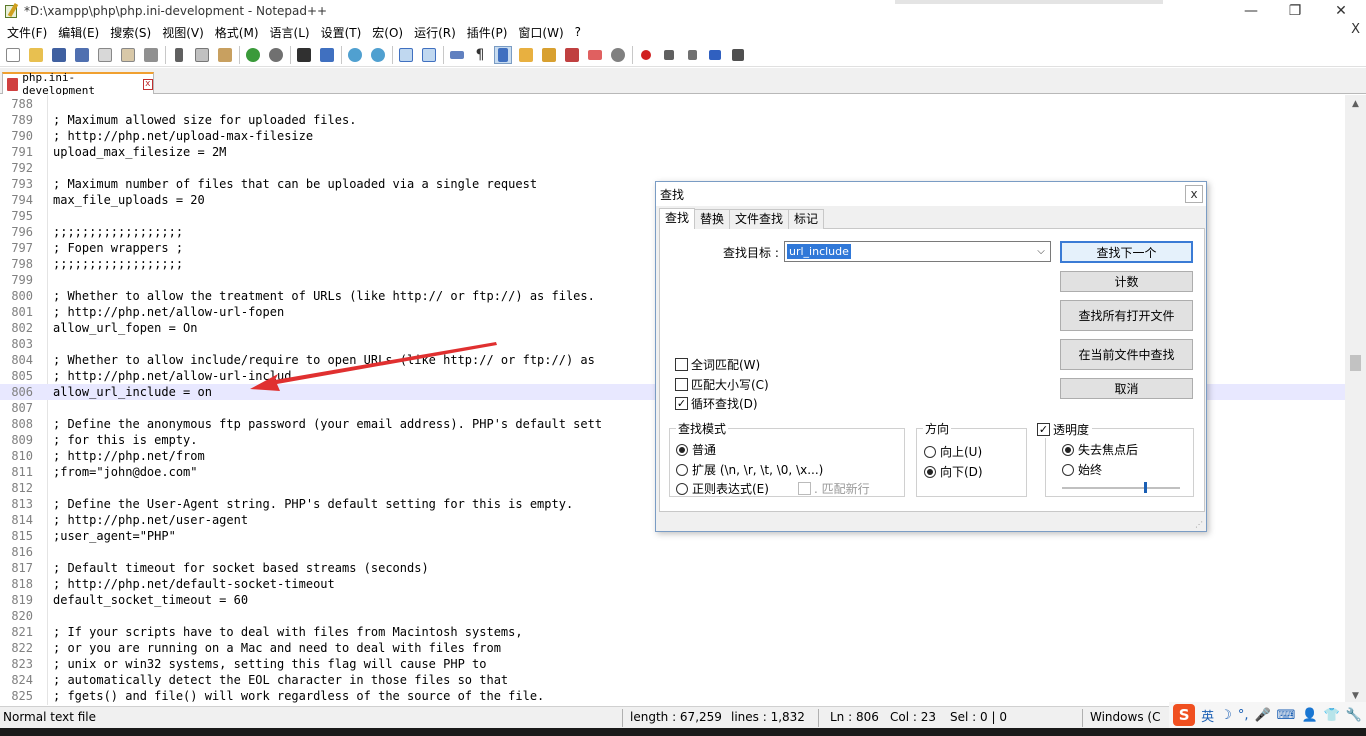 The width and height of the screenshot is (1366, 736). Describe the element at coordinates (716, 403) in the screenshot. I see `wrap-around-checkbox: ✓ 循环查找(D)` at that location.